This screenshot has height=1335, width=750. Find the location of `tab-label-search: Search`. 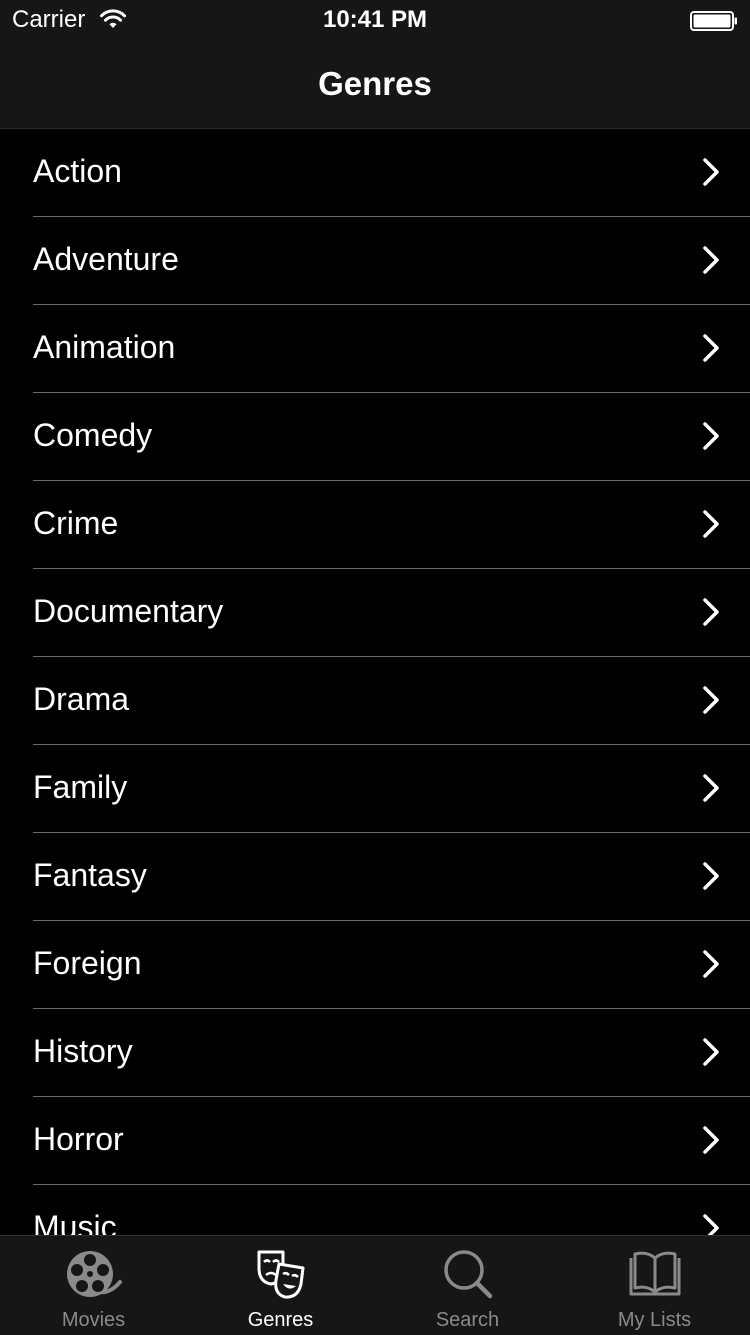

tab-label-search: Search is located at coordinates (467, 1320).